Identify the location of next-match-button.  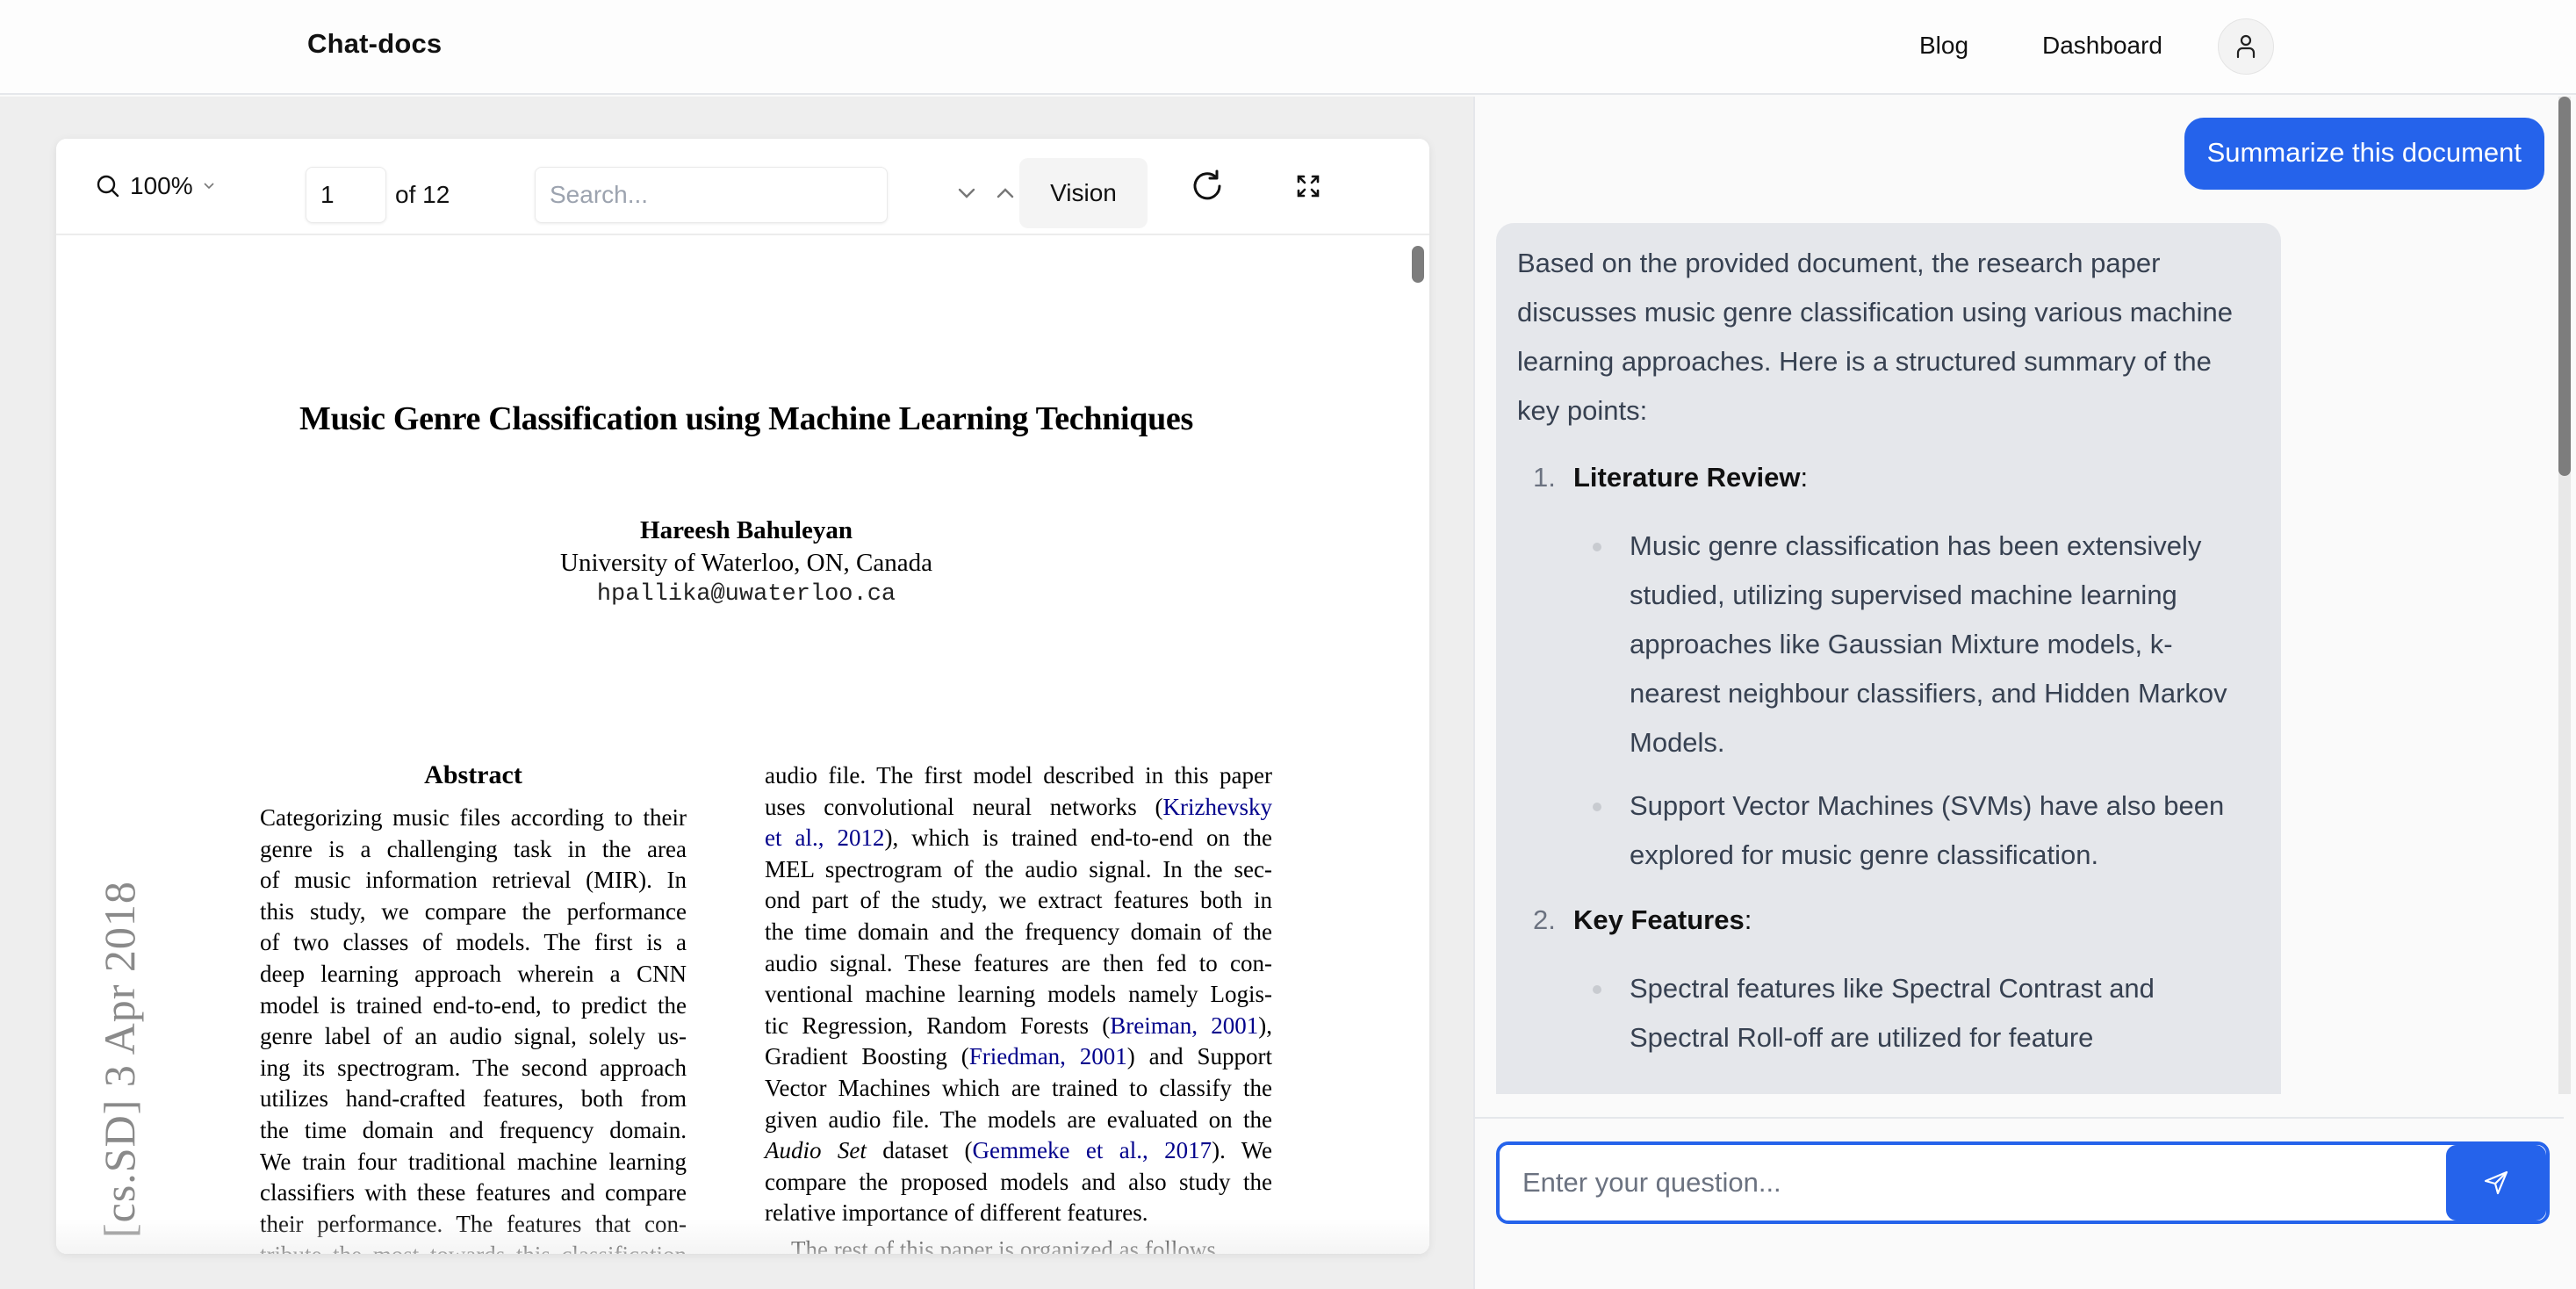
(966, 193).